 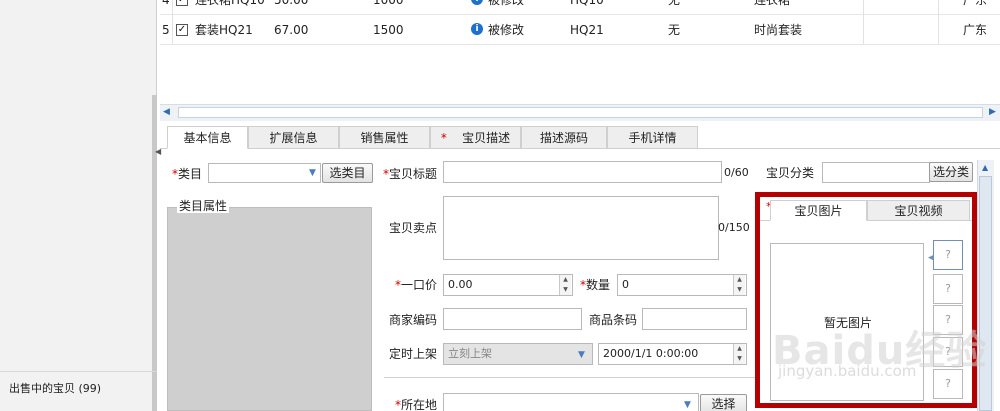 I want to click on row-category: 时尚套装, so click(x=778, y=30).